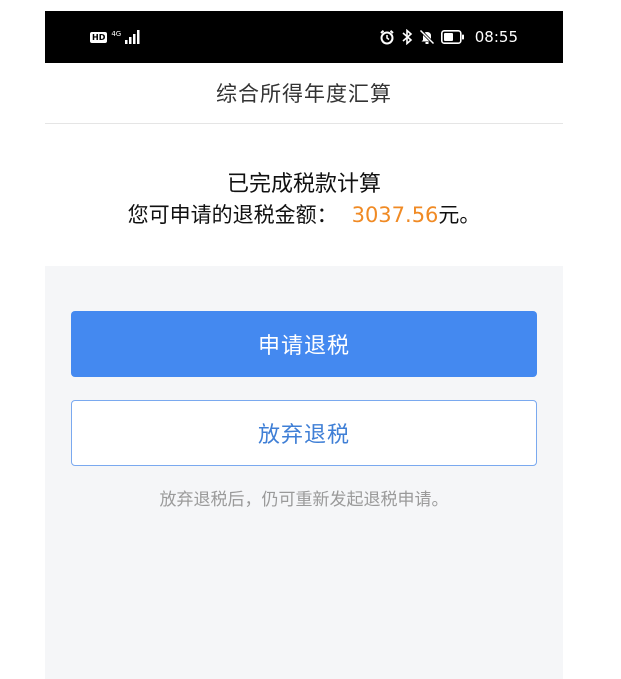  I want to click on mute-icon, so click(427, 37).